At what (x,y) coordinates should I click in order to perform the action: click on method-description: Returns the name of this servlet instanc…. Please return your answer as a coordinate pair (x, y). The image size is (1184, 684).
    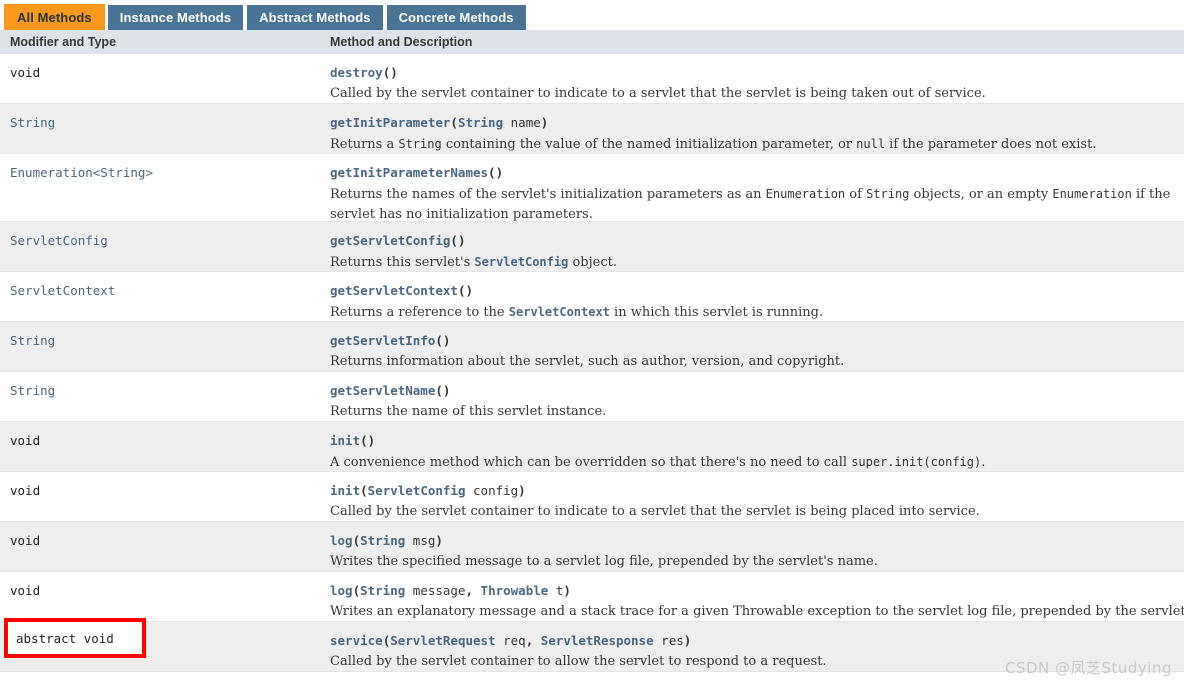
    Looking at the image, I should click on (468, 411).